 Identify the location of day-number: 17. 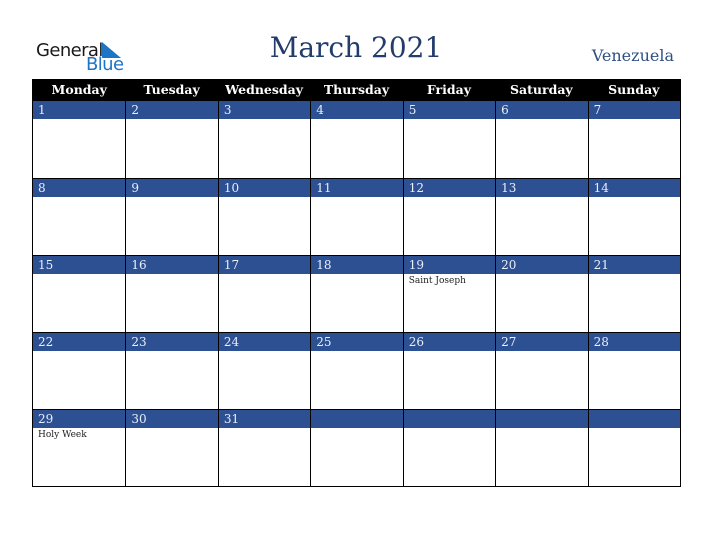
(264, 265).